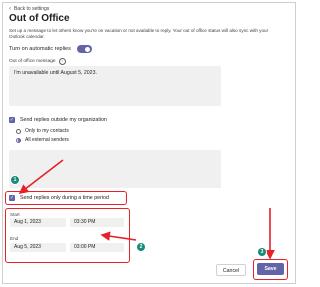 The image size is (320, 287). What do you see at coordinates (262, 252) in the screenshot?
I see `step-badge-3: 3` at bounding box center [262, 252].